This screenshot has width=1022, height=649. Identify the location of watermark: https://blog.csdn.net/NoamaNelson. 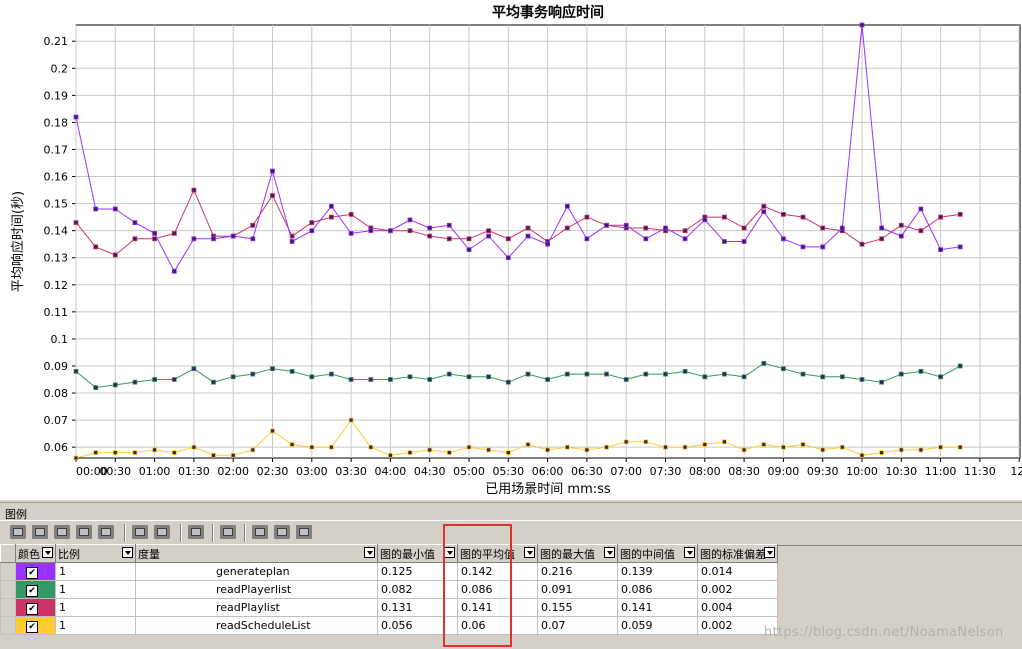
(884, 632).